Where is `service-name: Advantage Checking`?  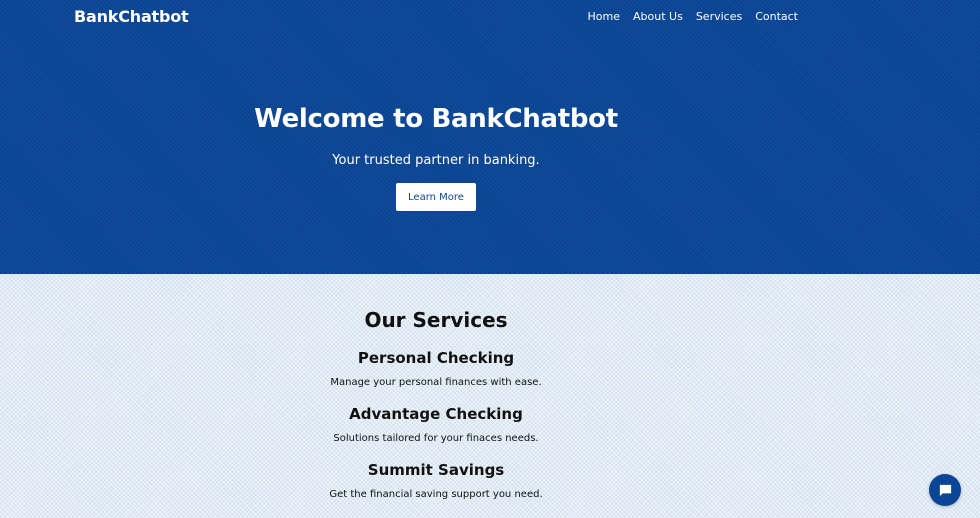 service-name: Advantage Checking is located at coordinates (436, 414).